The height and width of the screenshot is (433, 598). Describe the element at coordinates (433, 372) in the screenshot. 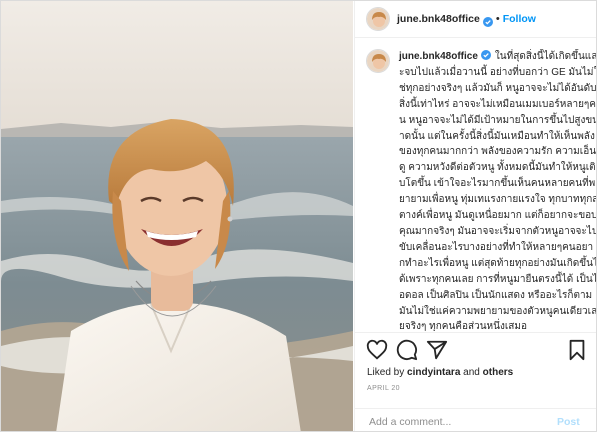

I see `liked-user-link: cindyintara` at that location.